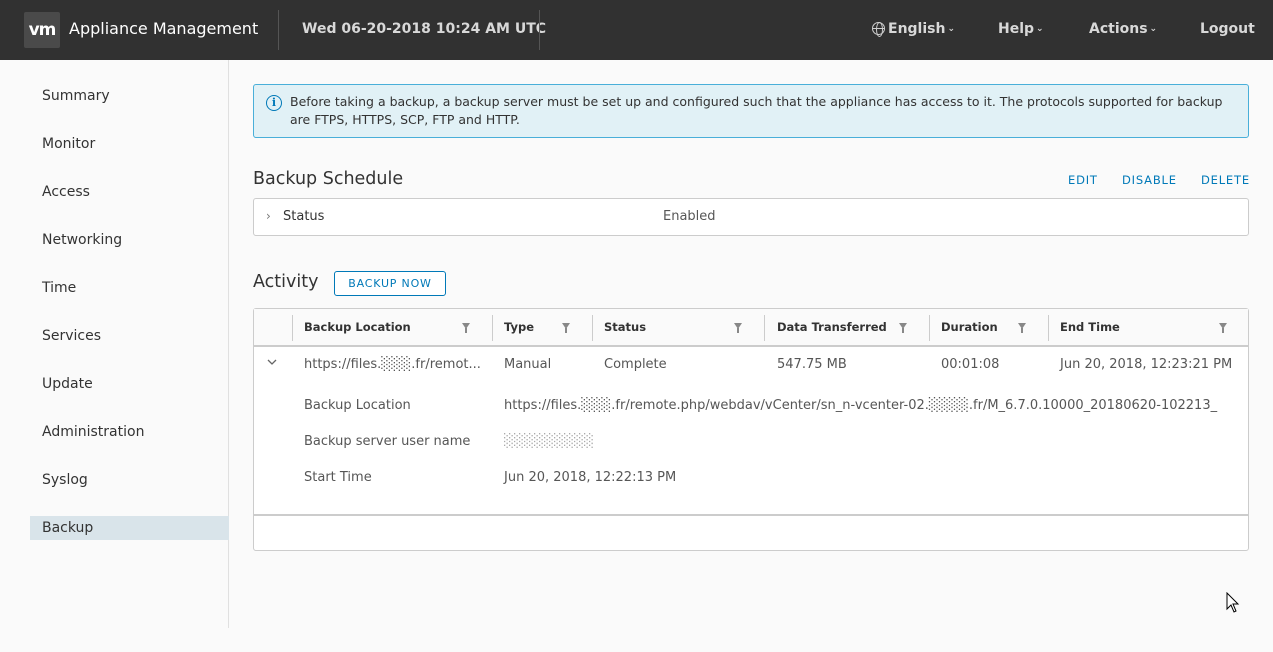 This screenshot has width=1273, height=652. I want to click on column-header-data-transferred: Data Transferred, so click(832, 327).